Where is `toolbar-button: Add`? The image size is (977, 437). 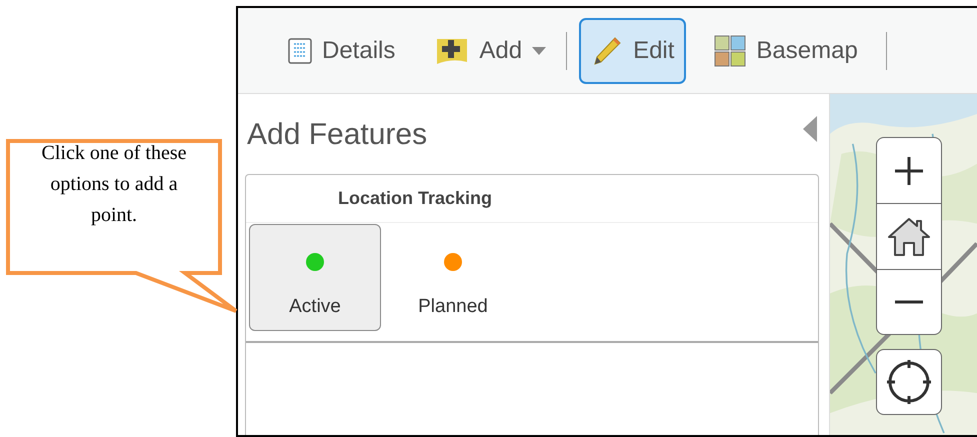 toolbar-button: Add is located at coordinates (490, 51).